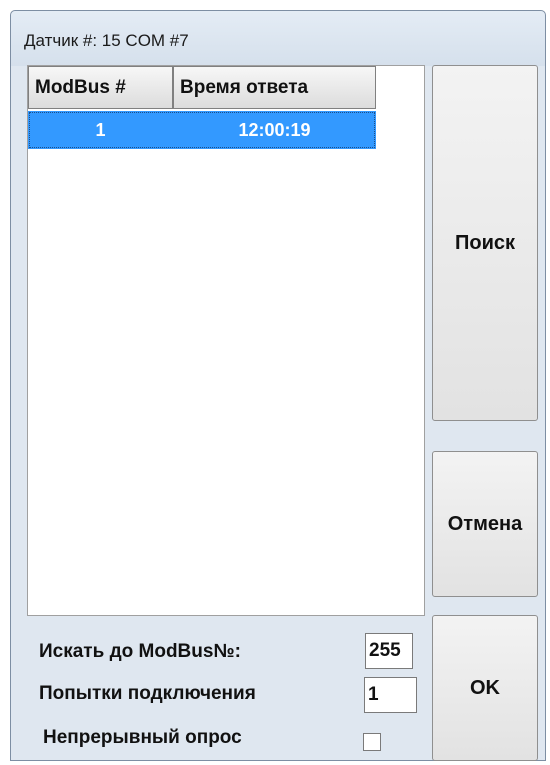 This screenshot has height=765, width=550. I want to click on ok-button: OK, so click(485, 688).